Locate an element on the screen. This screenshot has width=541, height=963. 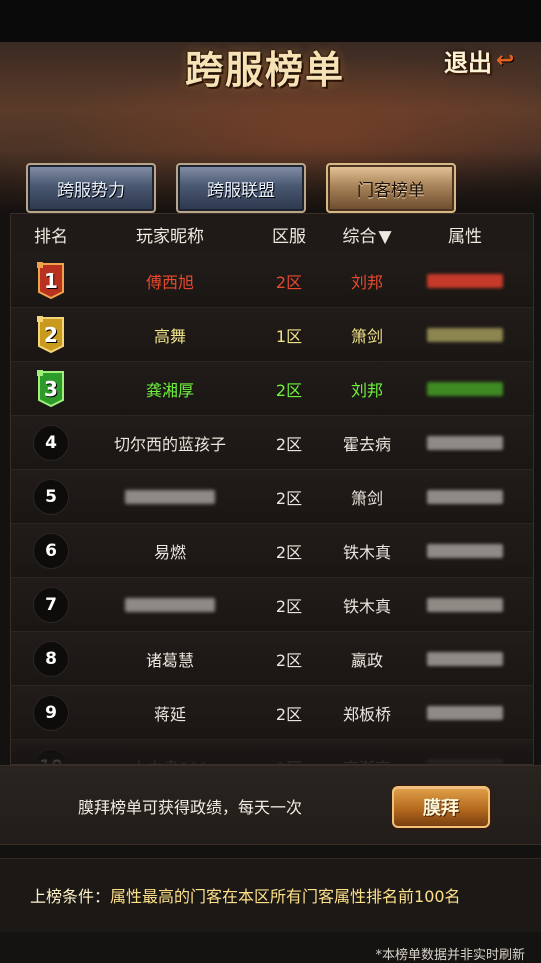
rank-cell: 1 is located at coordinates (51, 280).